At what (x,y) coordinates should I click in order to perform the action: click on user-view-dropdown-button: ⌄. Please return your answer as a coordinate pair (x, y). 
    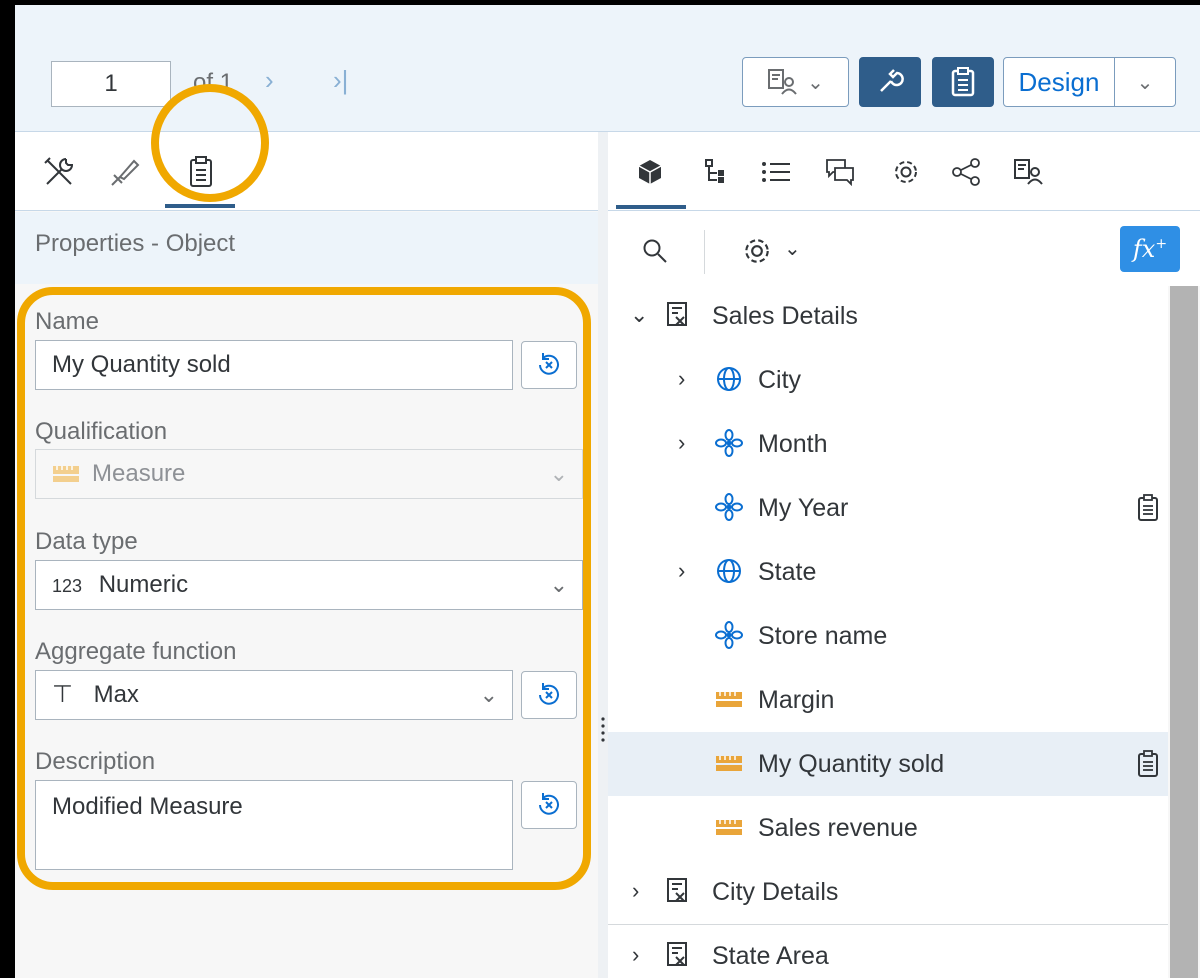
    Looking at the image, I should click on (795, 82).